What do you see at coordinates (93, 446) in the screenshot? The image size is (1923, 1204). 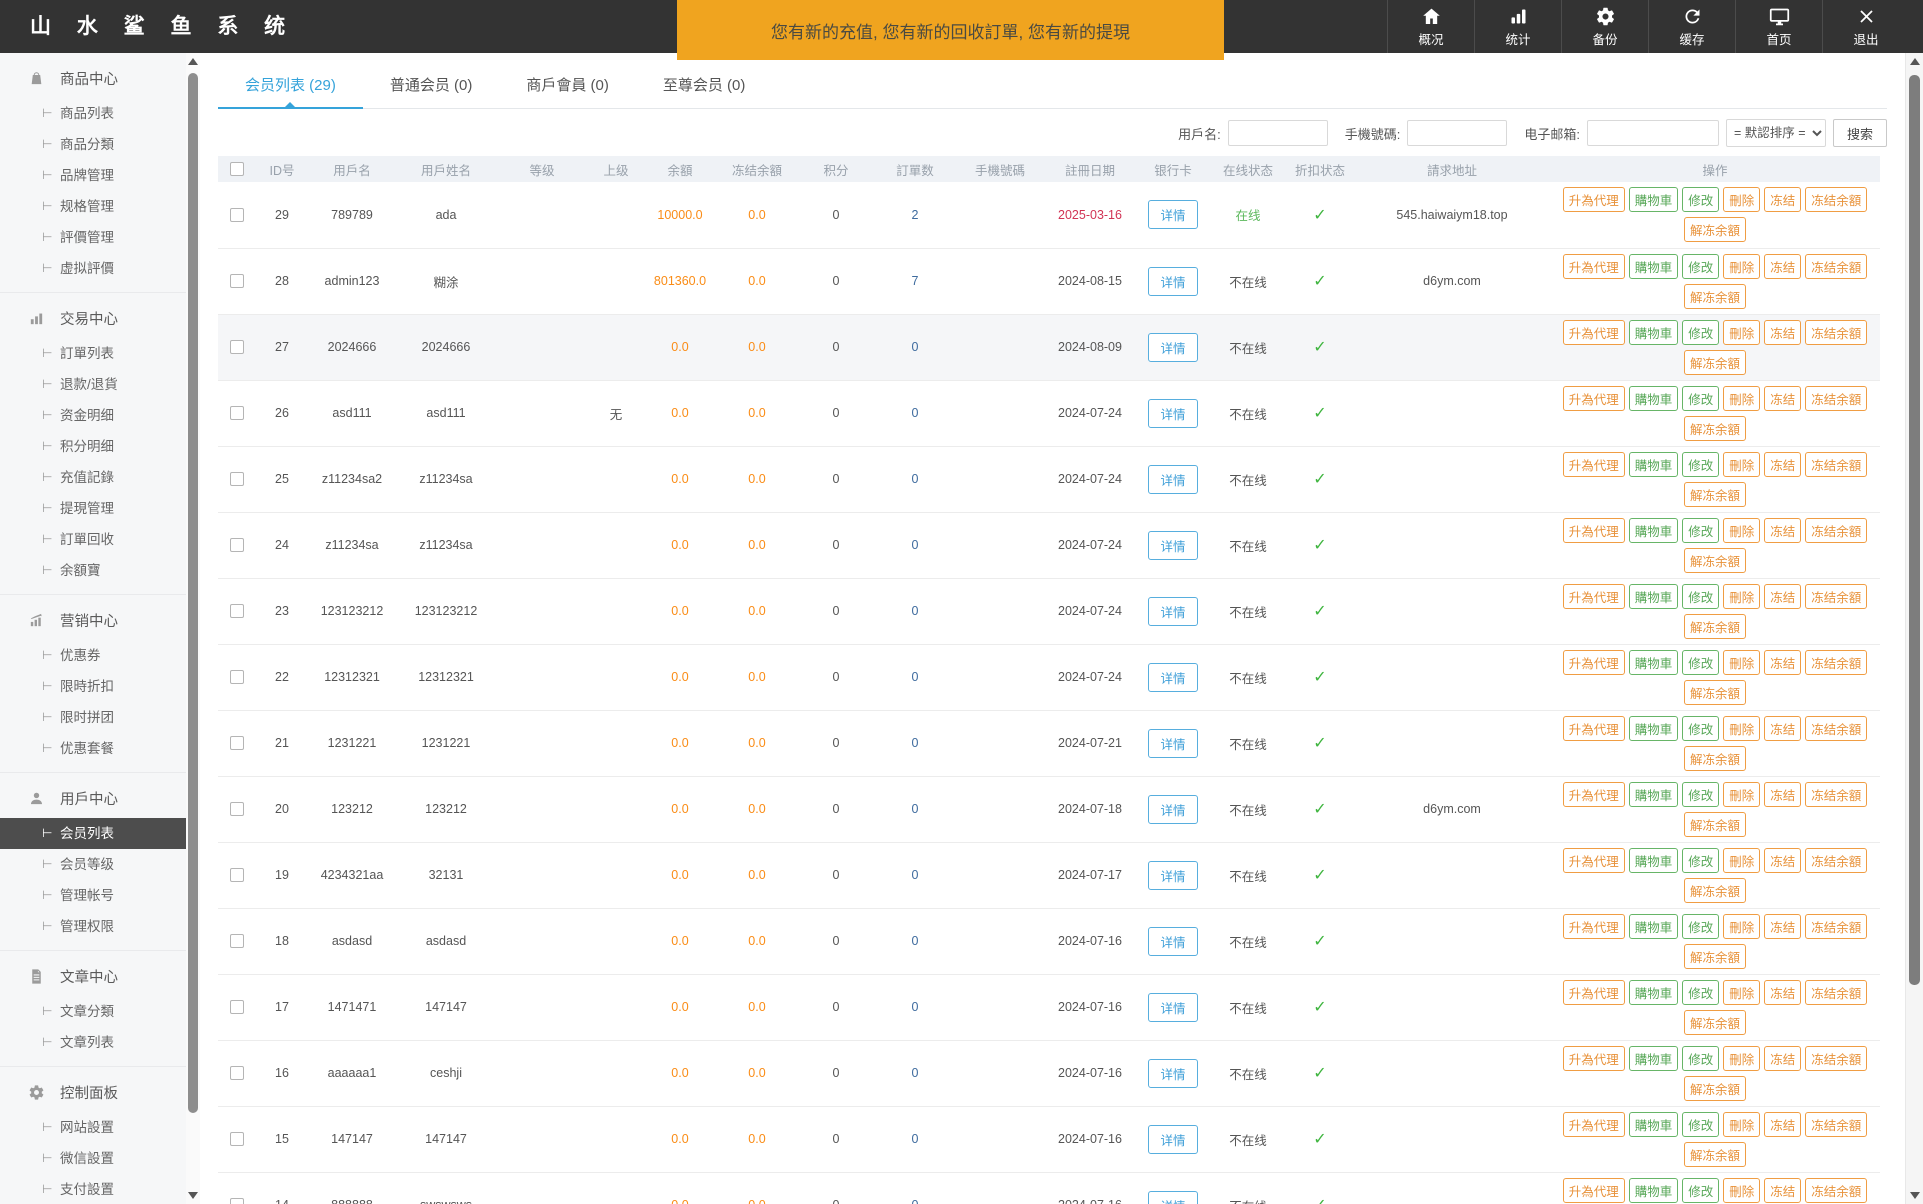 I see `sidebar-item: 积分明细` at bounding box center [93, 446].